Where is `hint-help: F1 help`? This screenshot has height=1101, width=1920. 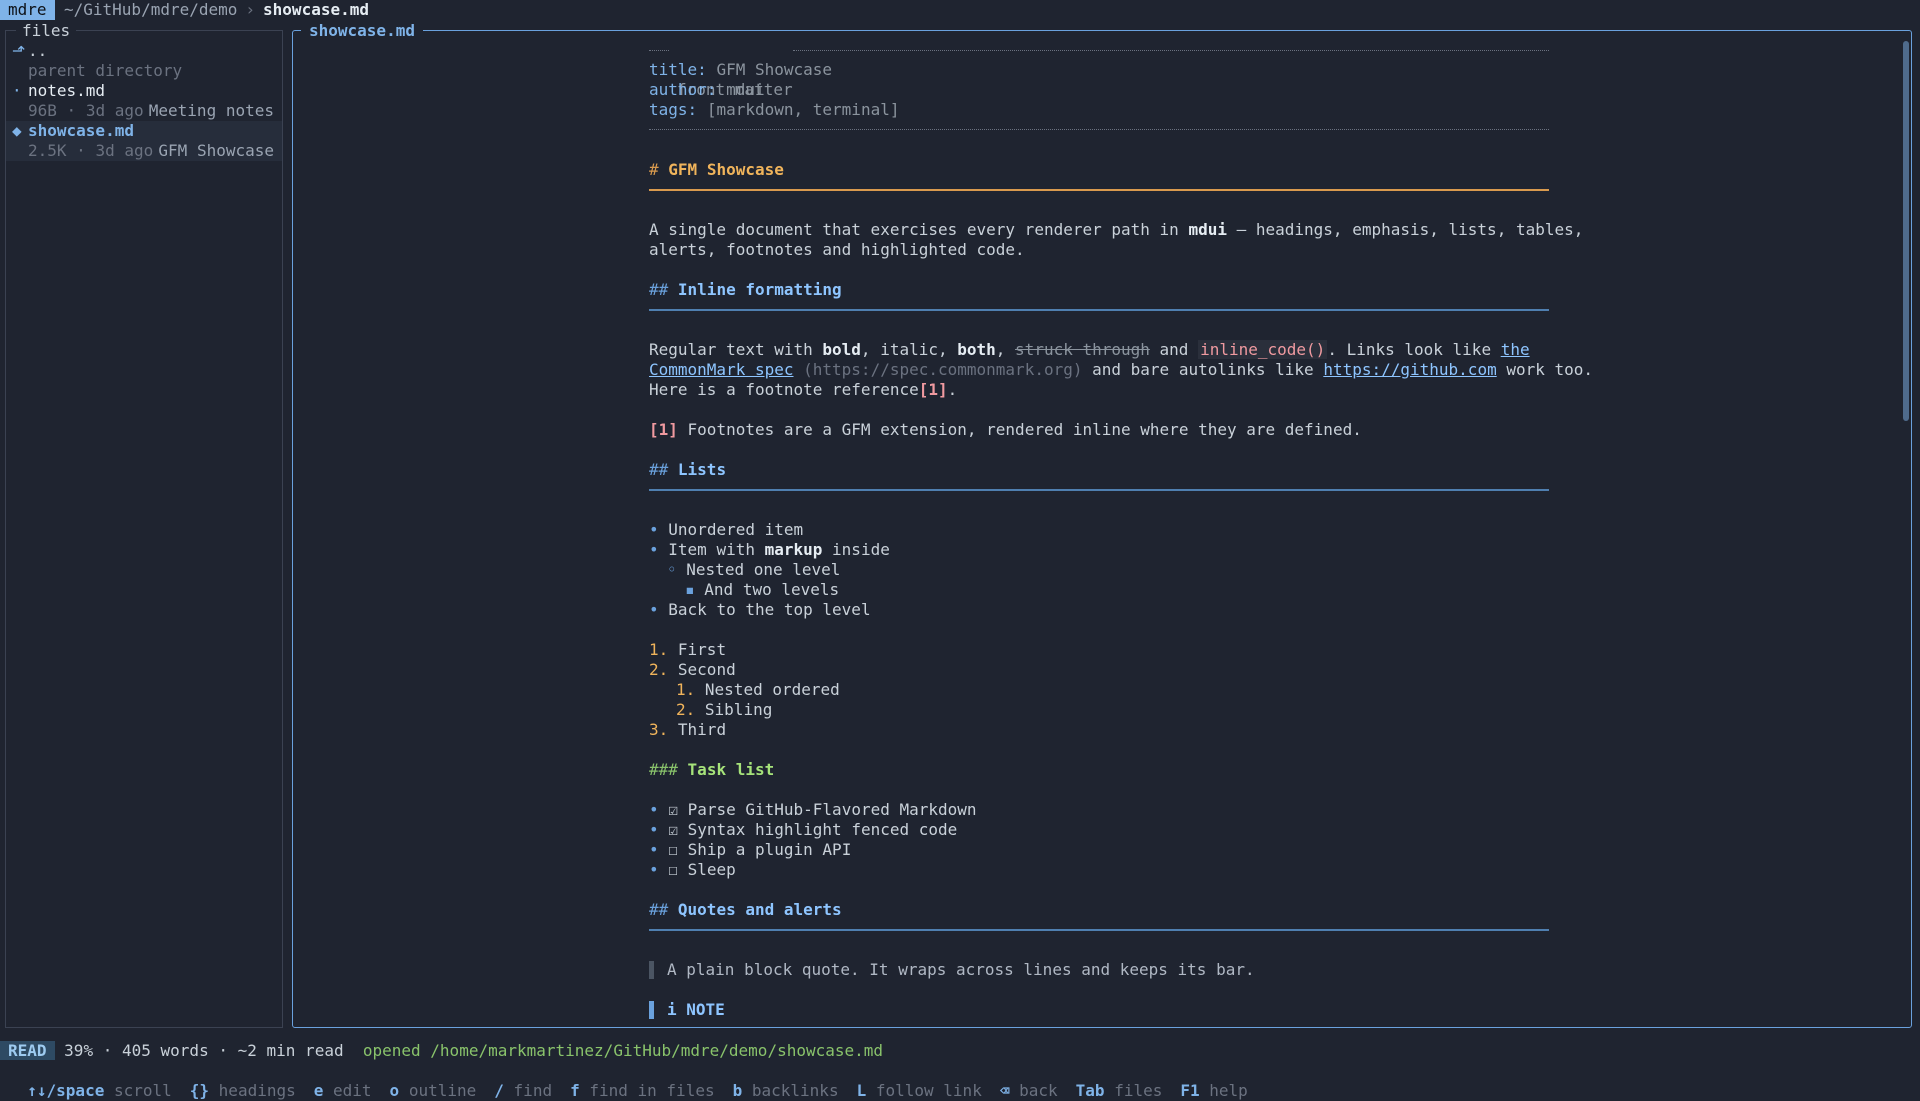
hint-help: F1 help is located at coordinates (1213, 1090).